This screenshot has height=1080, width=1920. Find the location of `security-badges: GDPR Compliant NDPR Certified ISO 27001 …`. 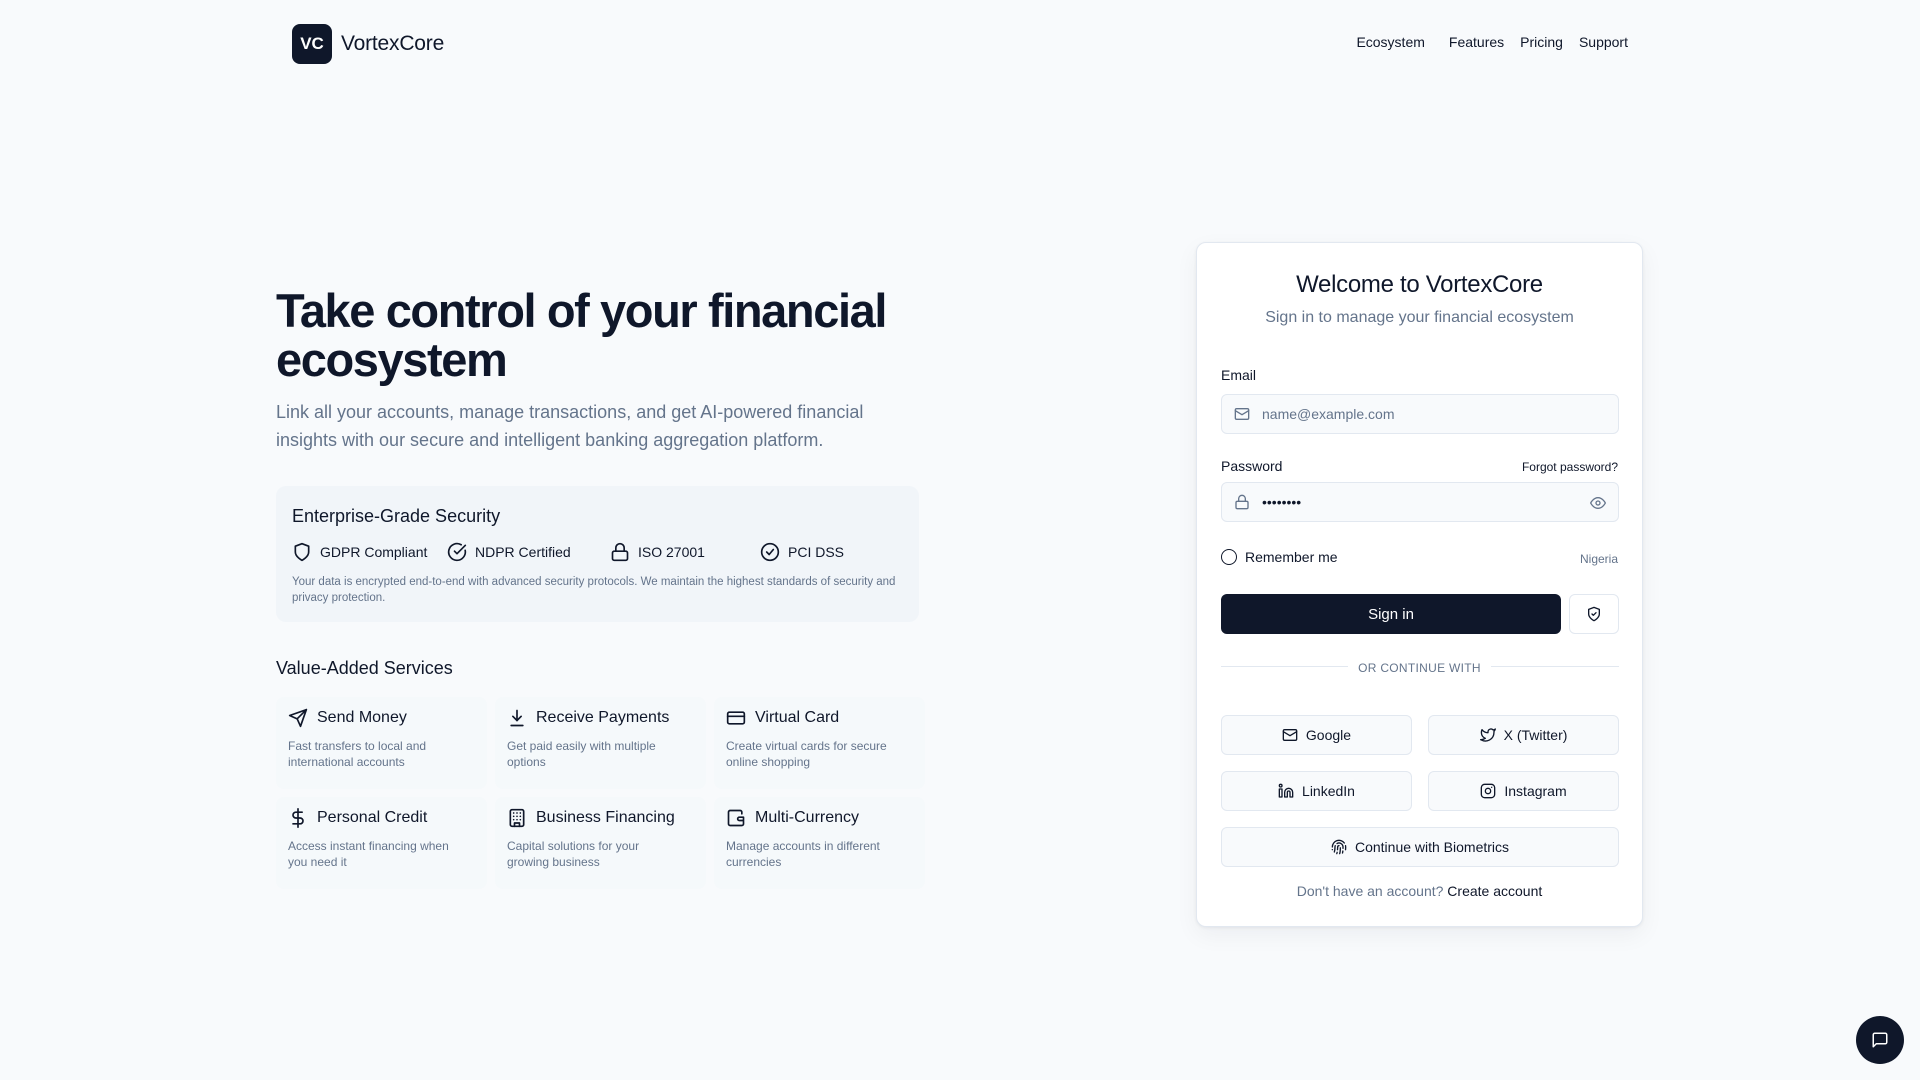

security-badges: GDPR Compliant NDPR Certified ISO 27001 … is located at coordinates (597, 552).